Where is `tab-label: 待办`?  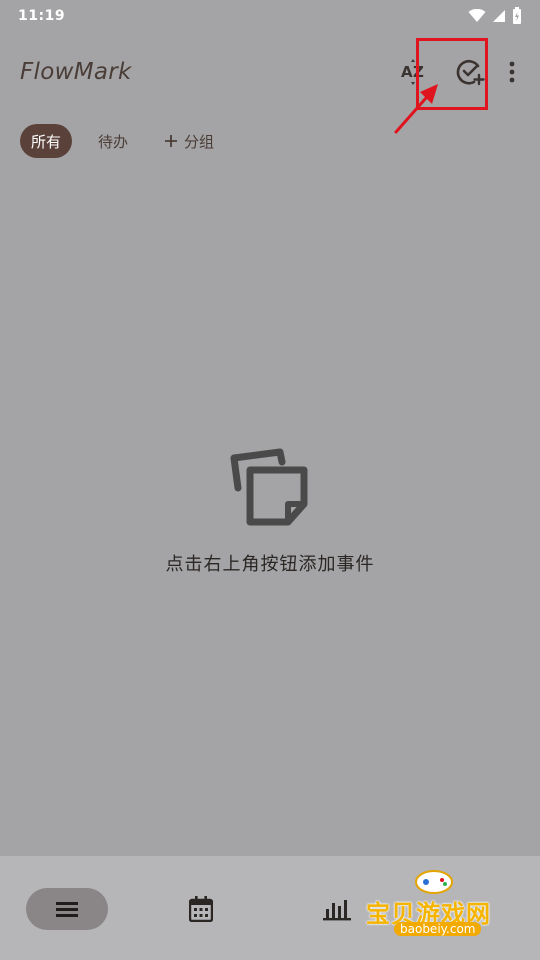 tab-label: 待办 is located at coordinates (113, 141).